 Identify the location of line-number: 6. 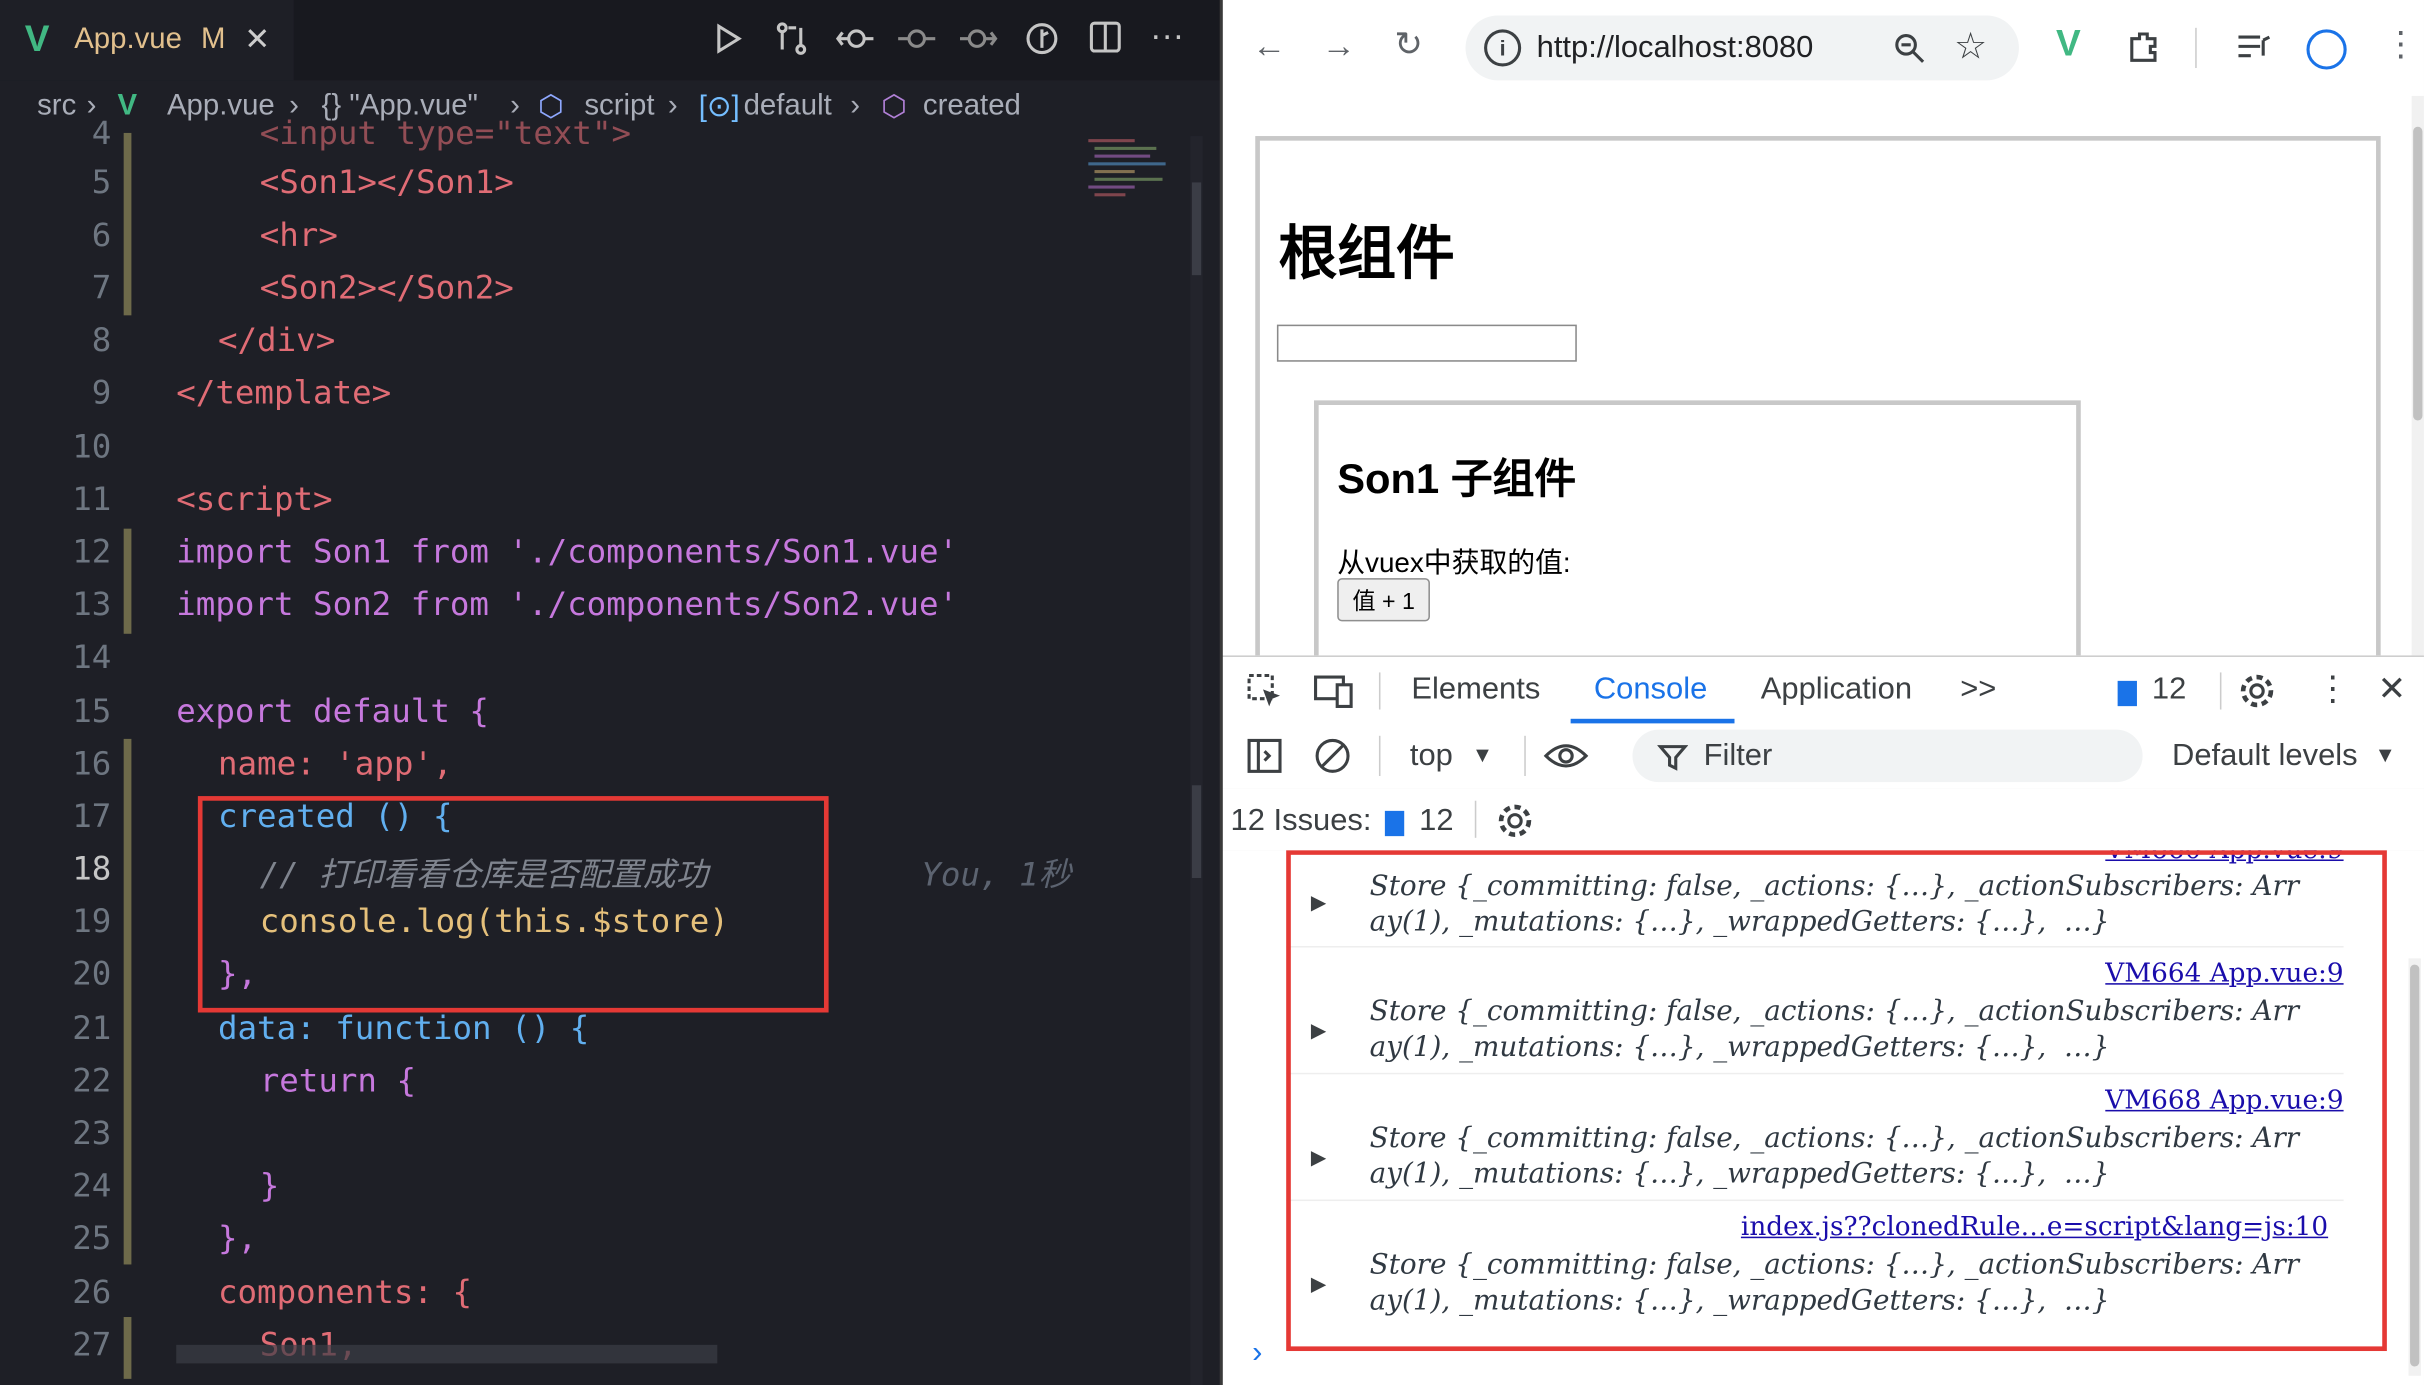
(101, 235).